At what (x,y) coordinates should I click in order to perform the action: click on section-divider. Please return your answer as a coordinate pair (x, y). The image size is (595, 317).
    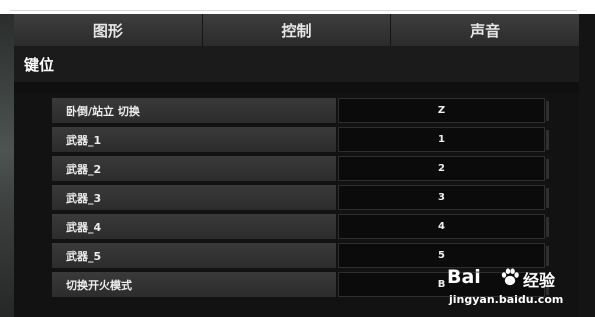
    Looking at the image, I should click on (296, 88).